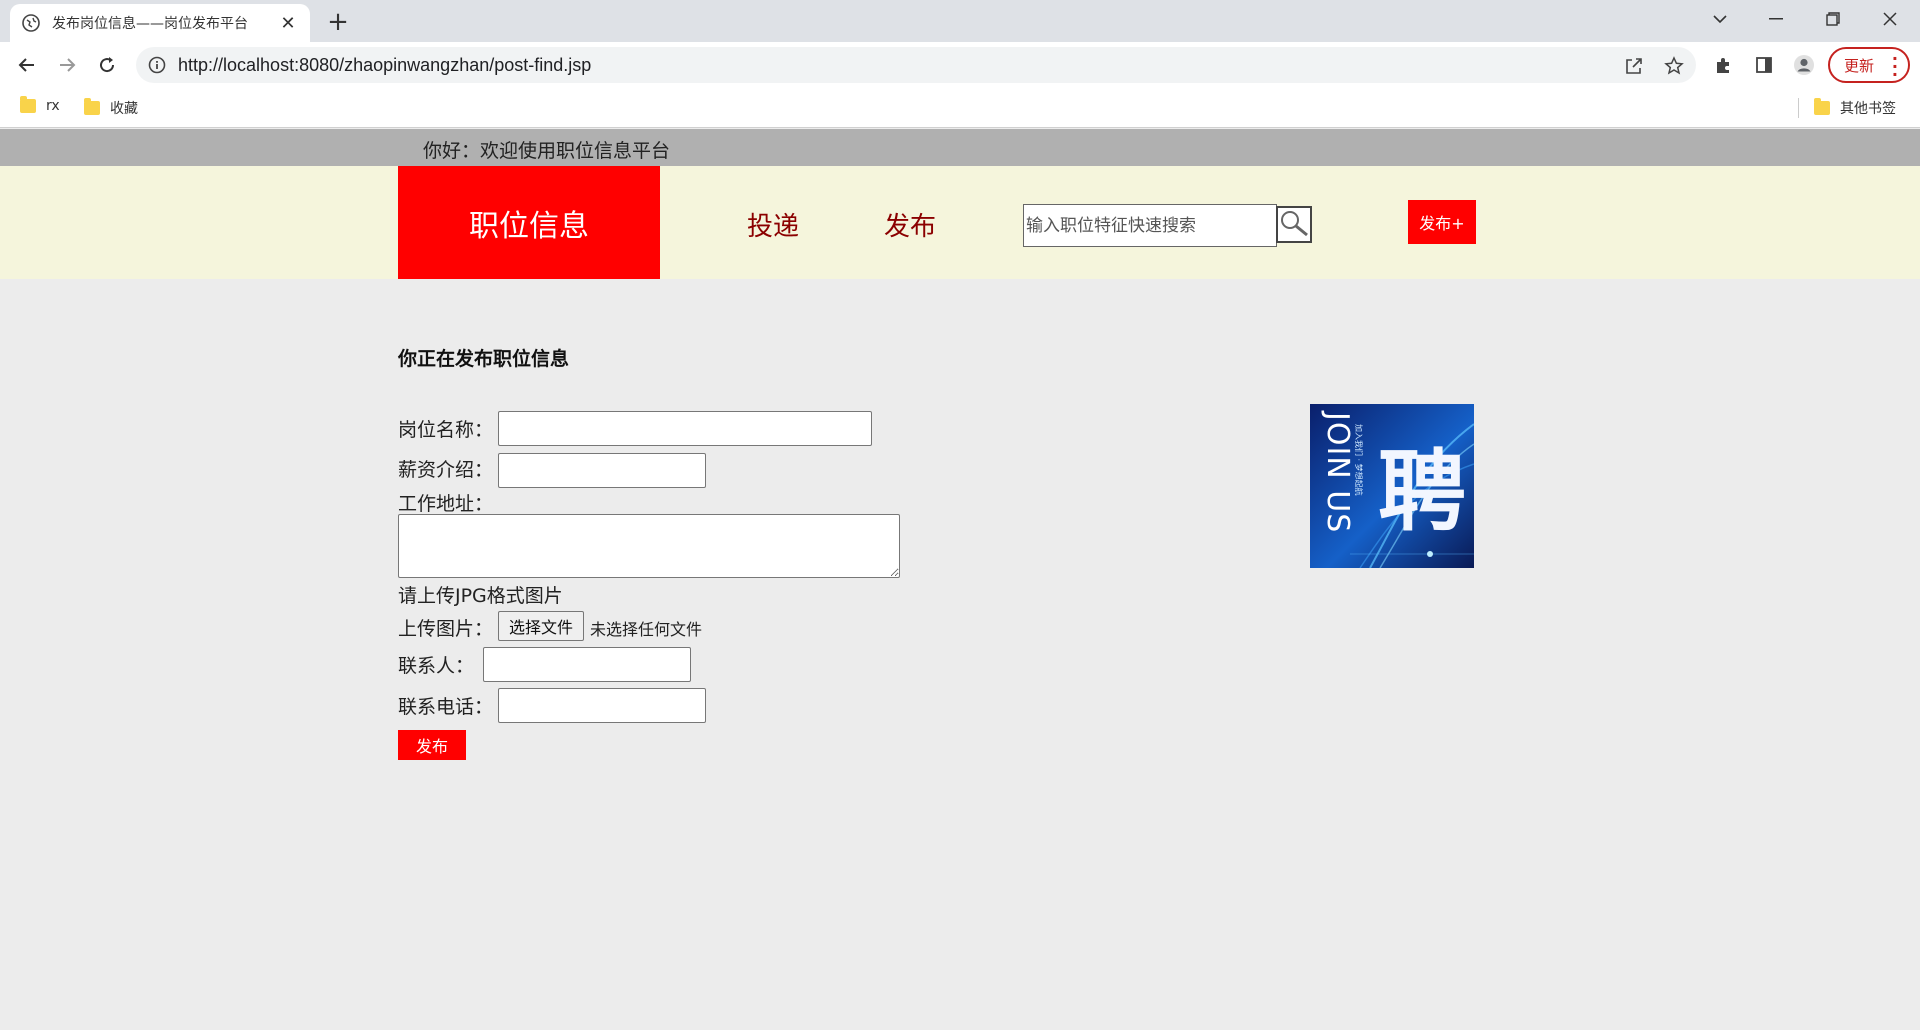 Image resolution: width=1920 pixels, height=1030 pixels. Describe the element at coordinates (646, 629) in the screenshot. I see `file-status: 未选择任何文件` at that location.